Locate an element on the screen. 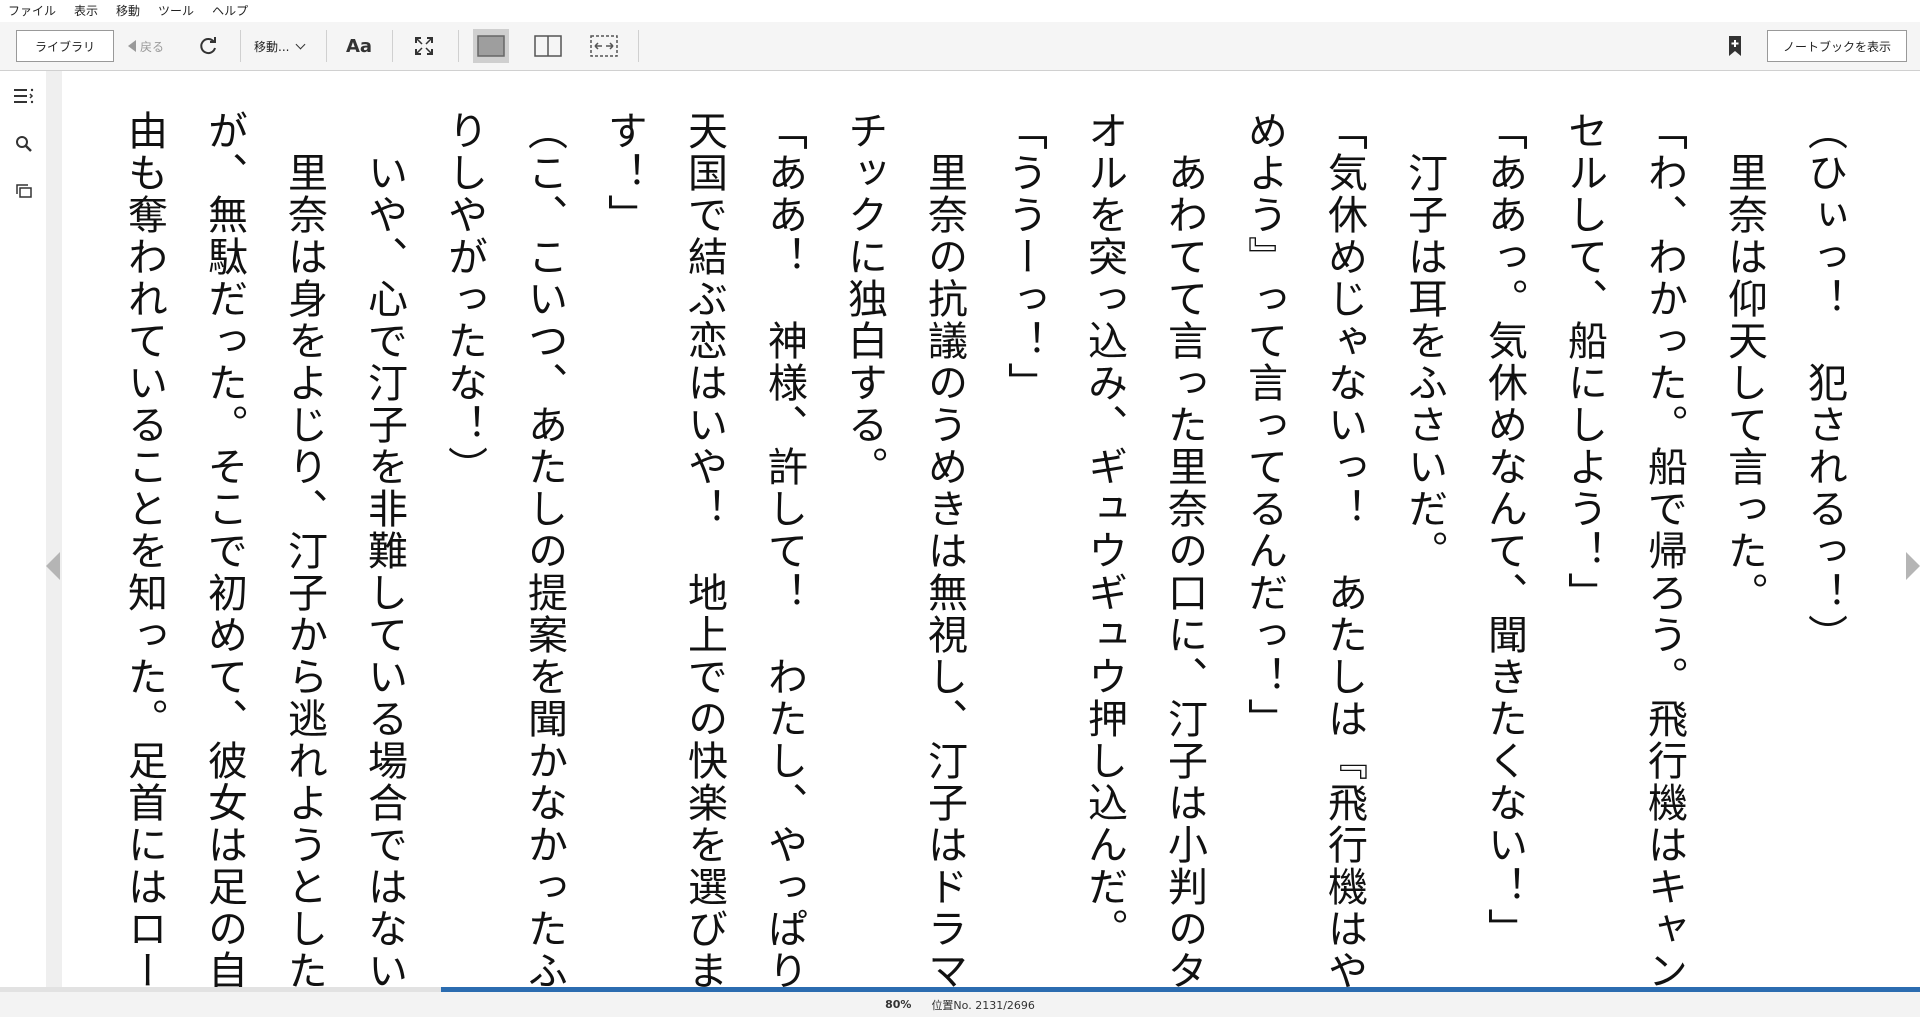  chevron-down-icon is located at coordinates (301, 44).